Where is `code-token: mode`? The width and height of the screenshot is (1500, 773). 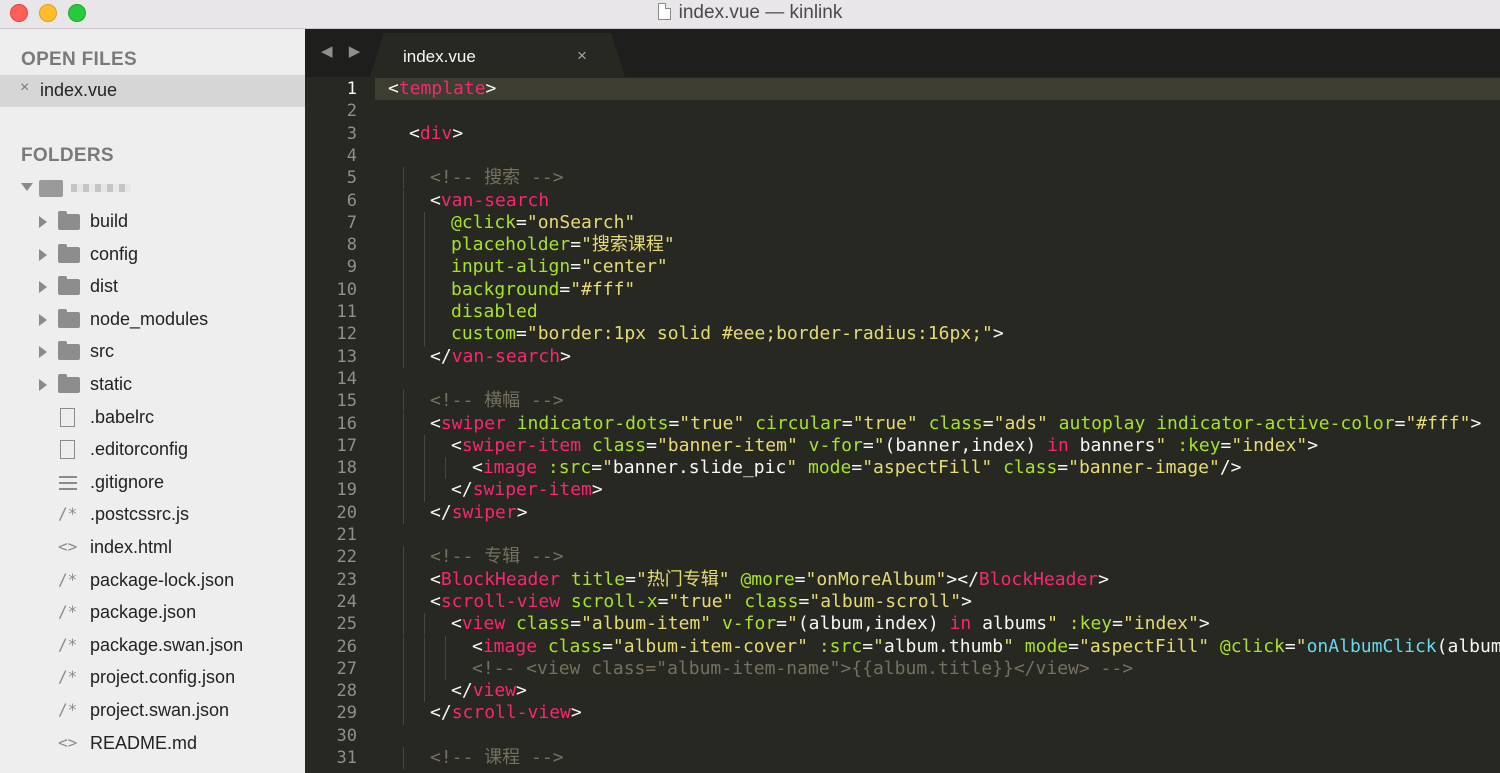
code-token: mode is located at coordinates (1046, 646).